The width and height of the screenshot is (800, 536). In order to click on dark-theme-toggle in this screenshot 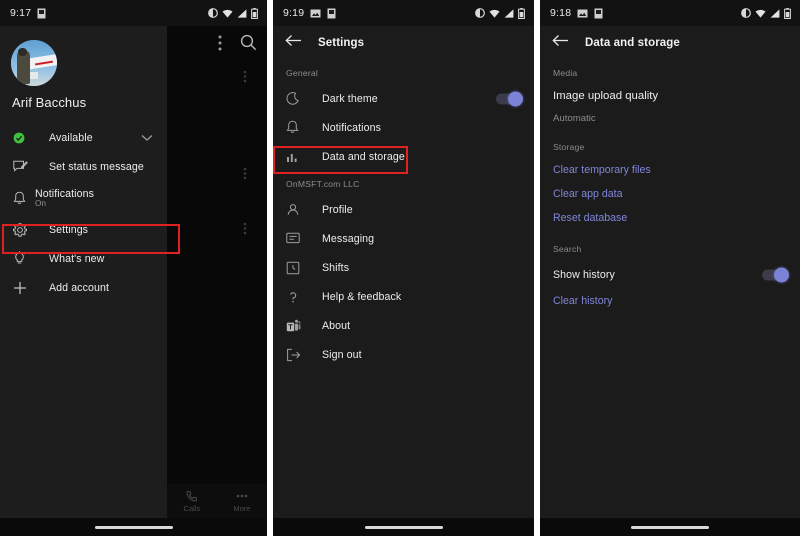, I will do `click(509, 98)`.